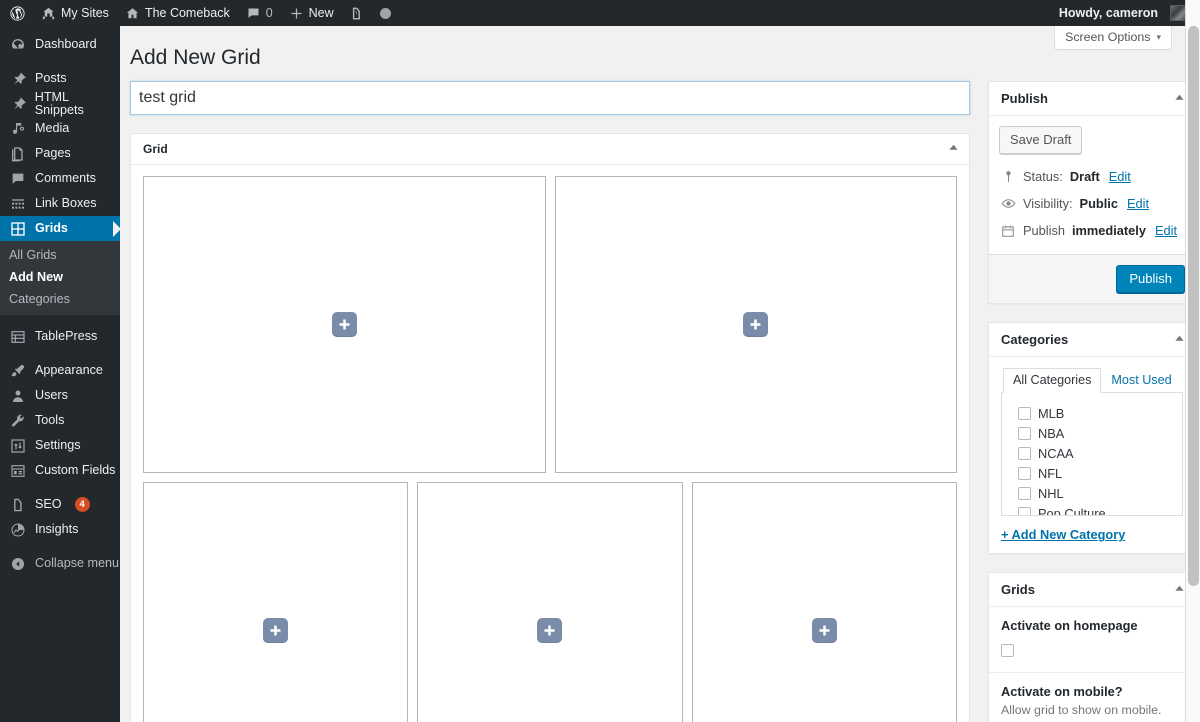  What do you see at coordinates (60, 420) in the screenshot?
I see `sidebar-item-tools: Tools` at bounding box center [60, 420].